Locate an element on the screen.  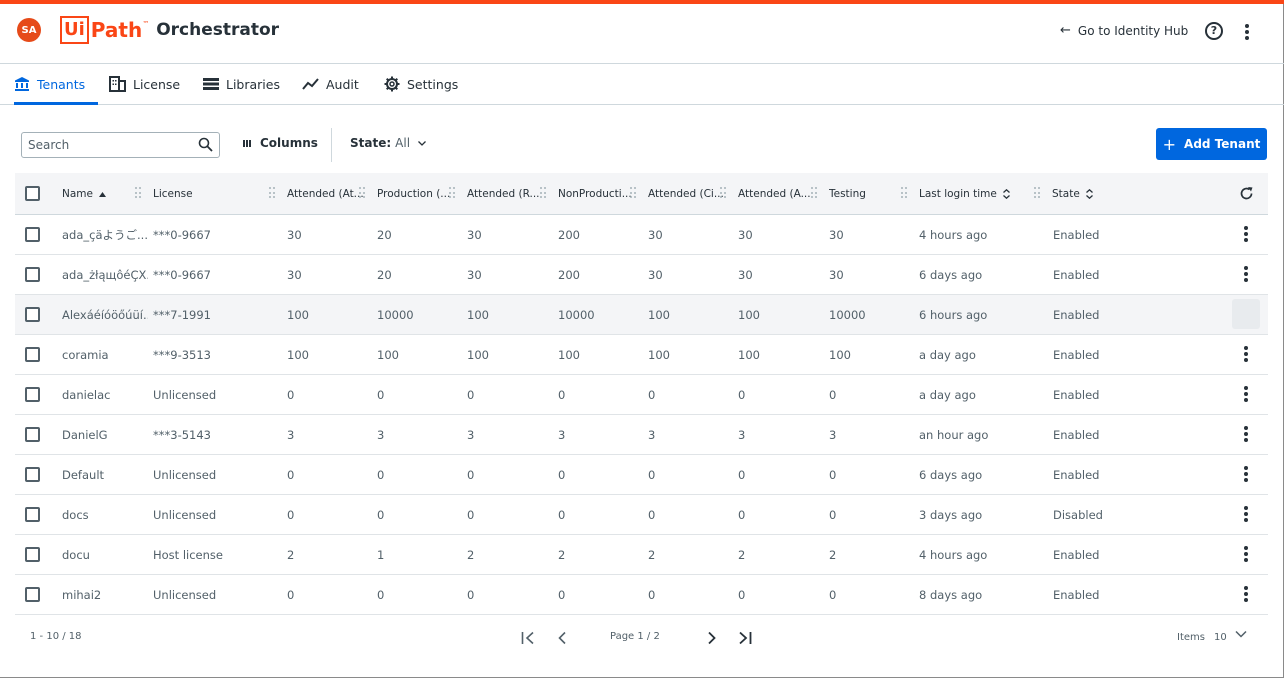
items-per-page-value: 10 is located at coordinates (1220, 637).